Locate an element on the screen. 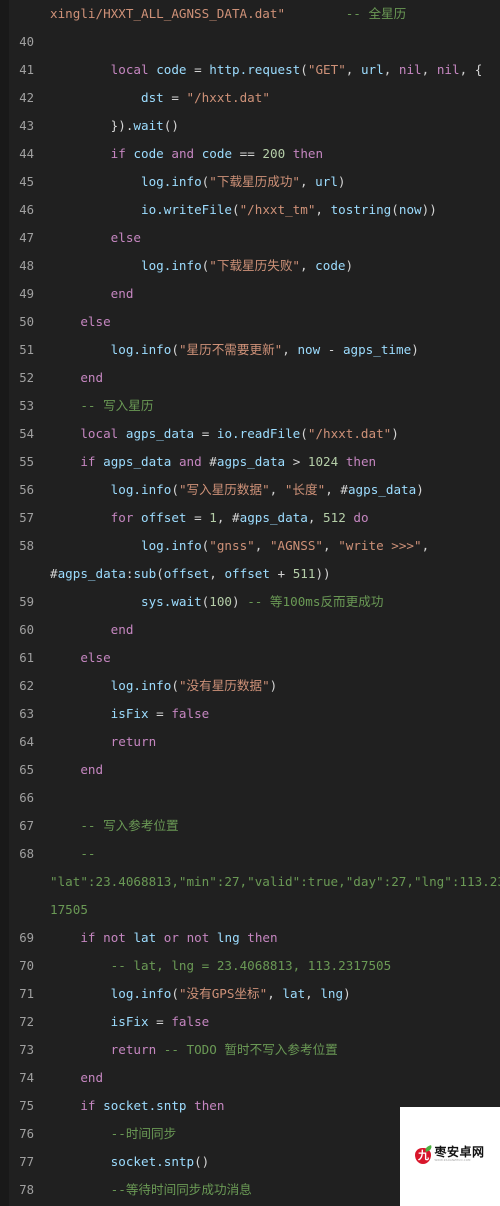  code-line: 69 if not lat or not lng then is located at coordinates (250, 938).